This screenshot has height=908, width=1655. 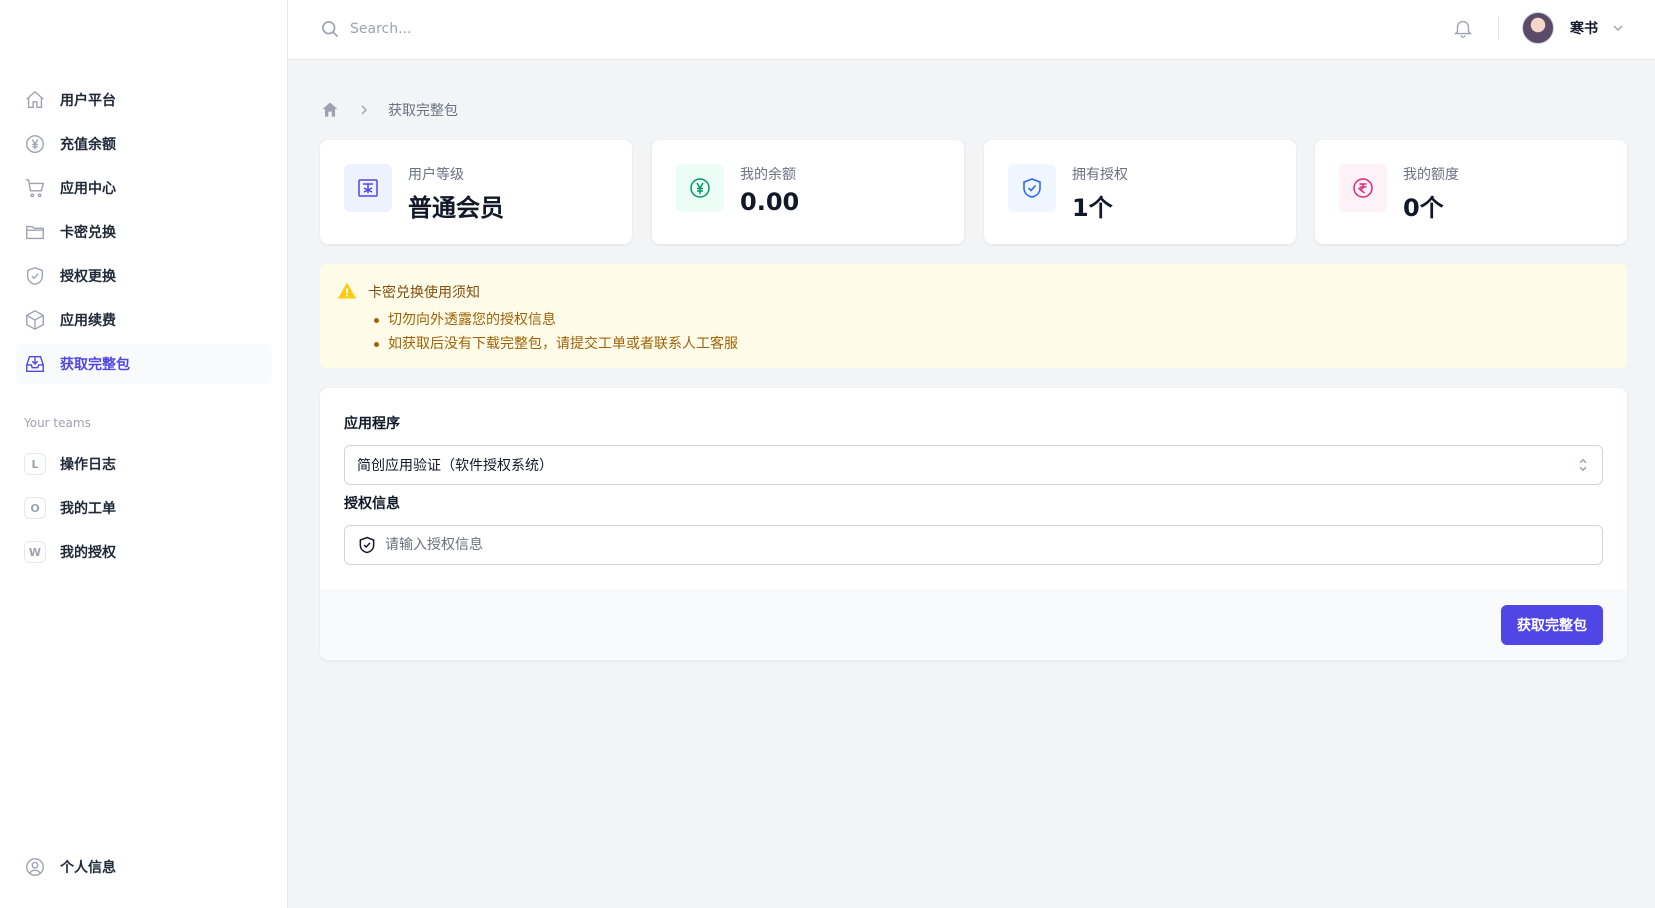 What do you see at coordinates (973, 192) in the screenshot?
I see `stats-row: 用户等级 普通会员 我的余额 0.00 拥有授权 1个 我的额度 0个` at bounding box center [973, 192].